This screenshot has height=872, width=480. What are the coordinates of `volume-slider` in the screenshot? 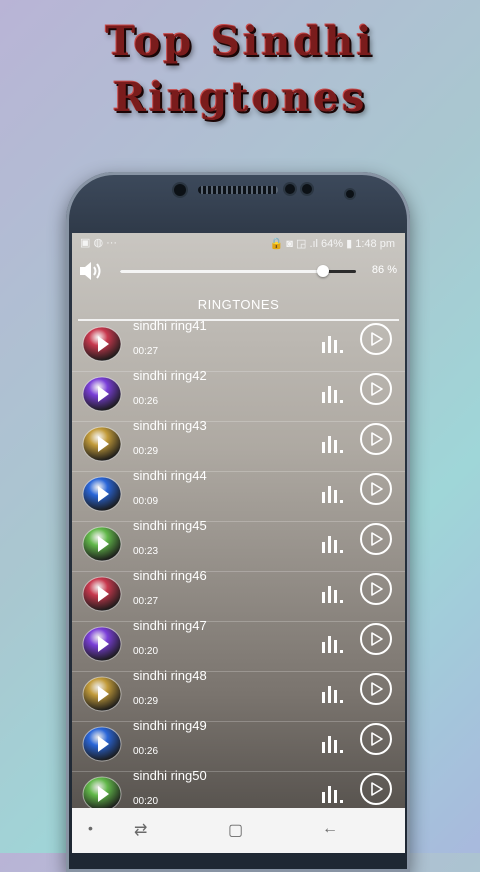 It's located at (238, 271).